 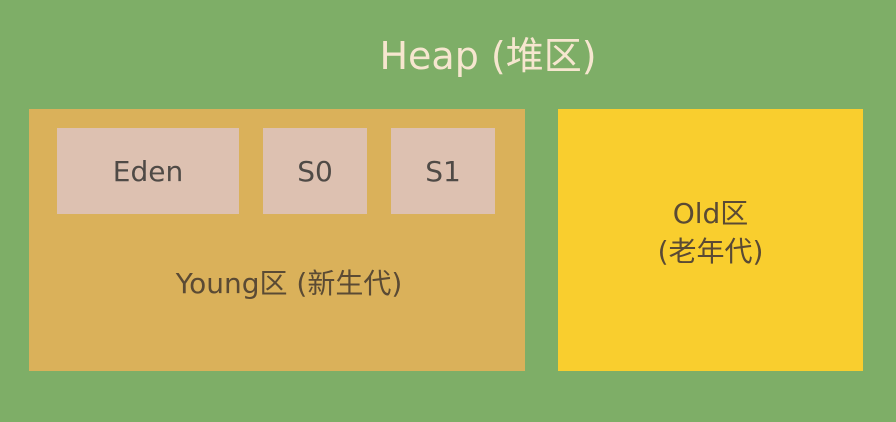 What do you see at coordinates (148, 171) in the screenshot?
I see `eden-space: Eden` at bounding box center [148, 171].